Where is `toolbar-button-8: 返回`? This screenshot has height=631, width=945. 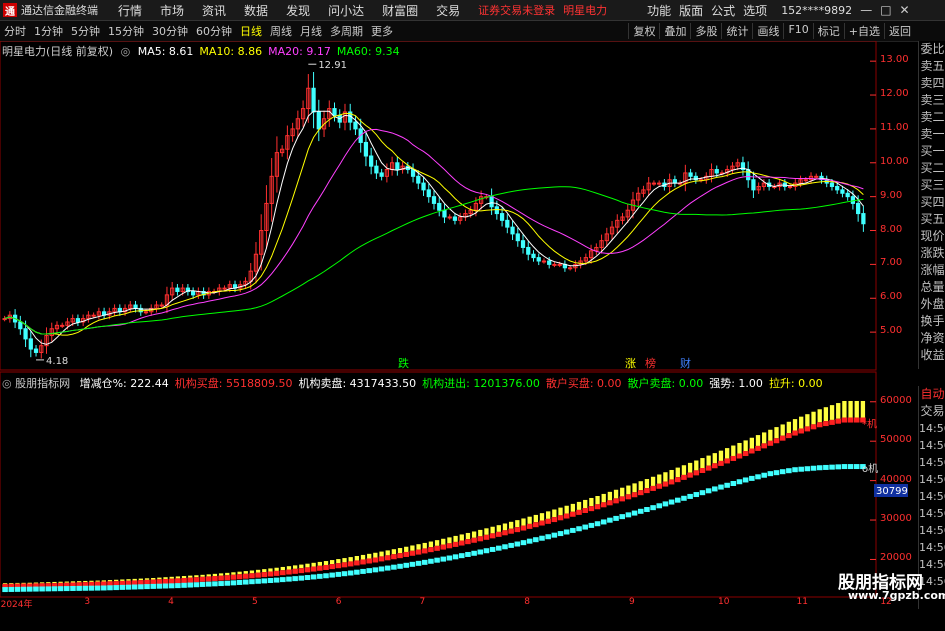 toolbar-button-8: 返回 is located at coordinates (899, 31).